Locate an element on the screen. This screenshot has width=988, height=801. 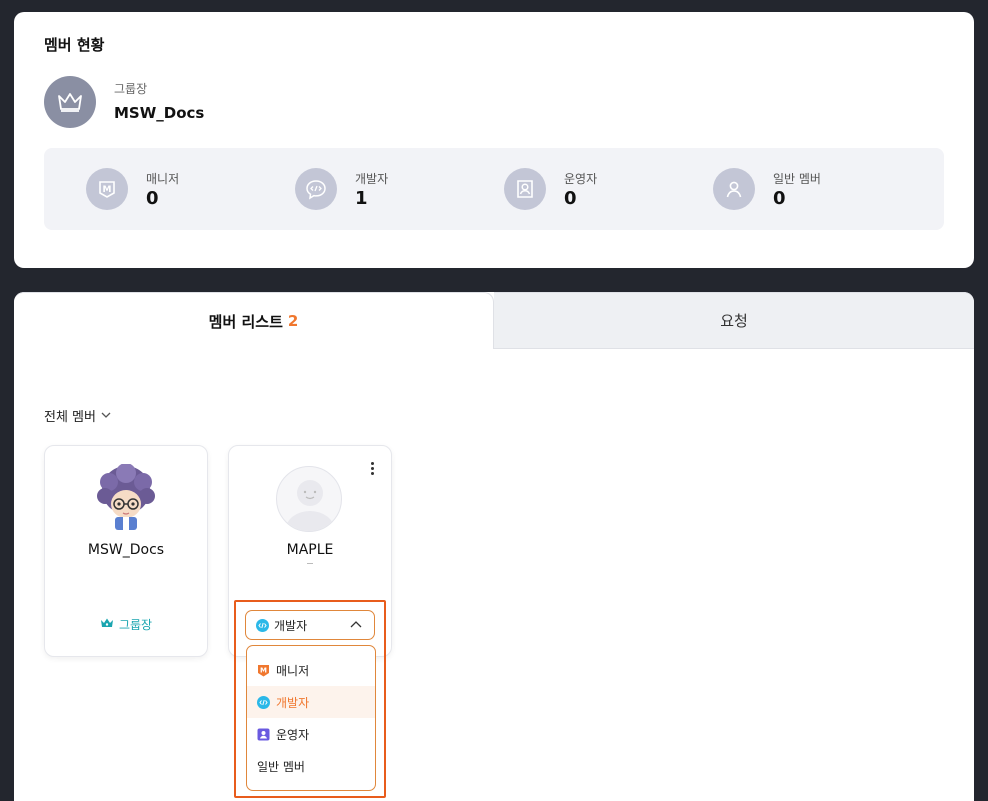
member-name: MSW_Docs is located at coordinates (126, 550).